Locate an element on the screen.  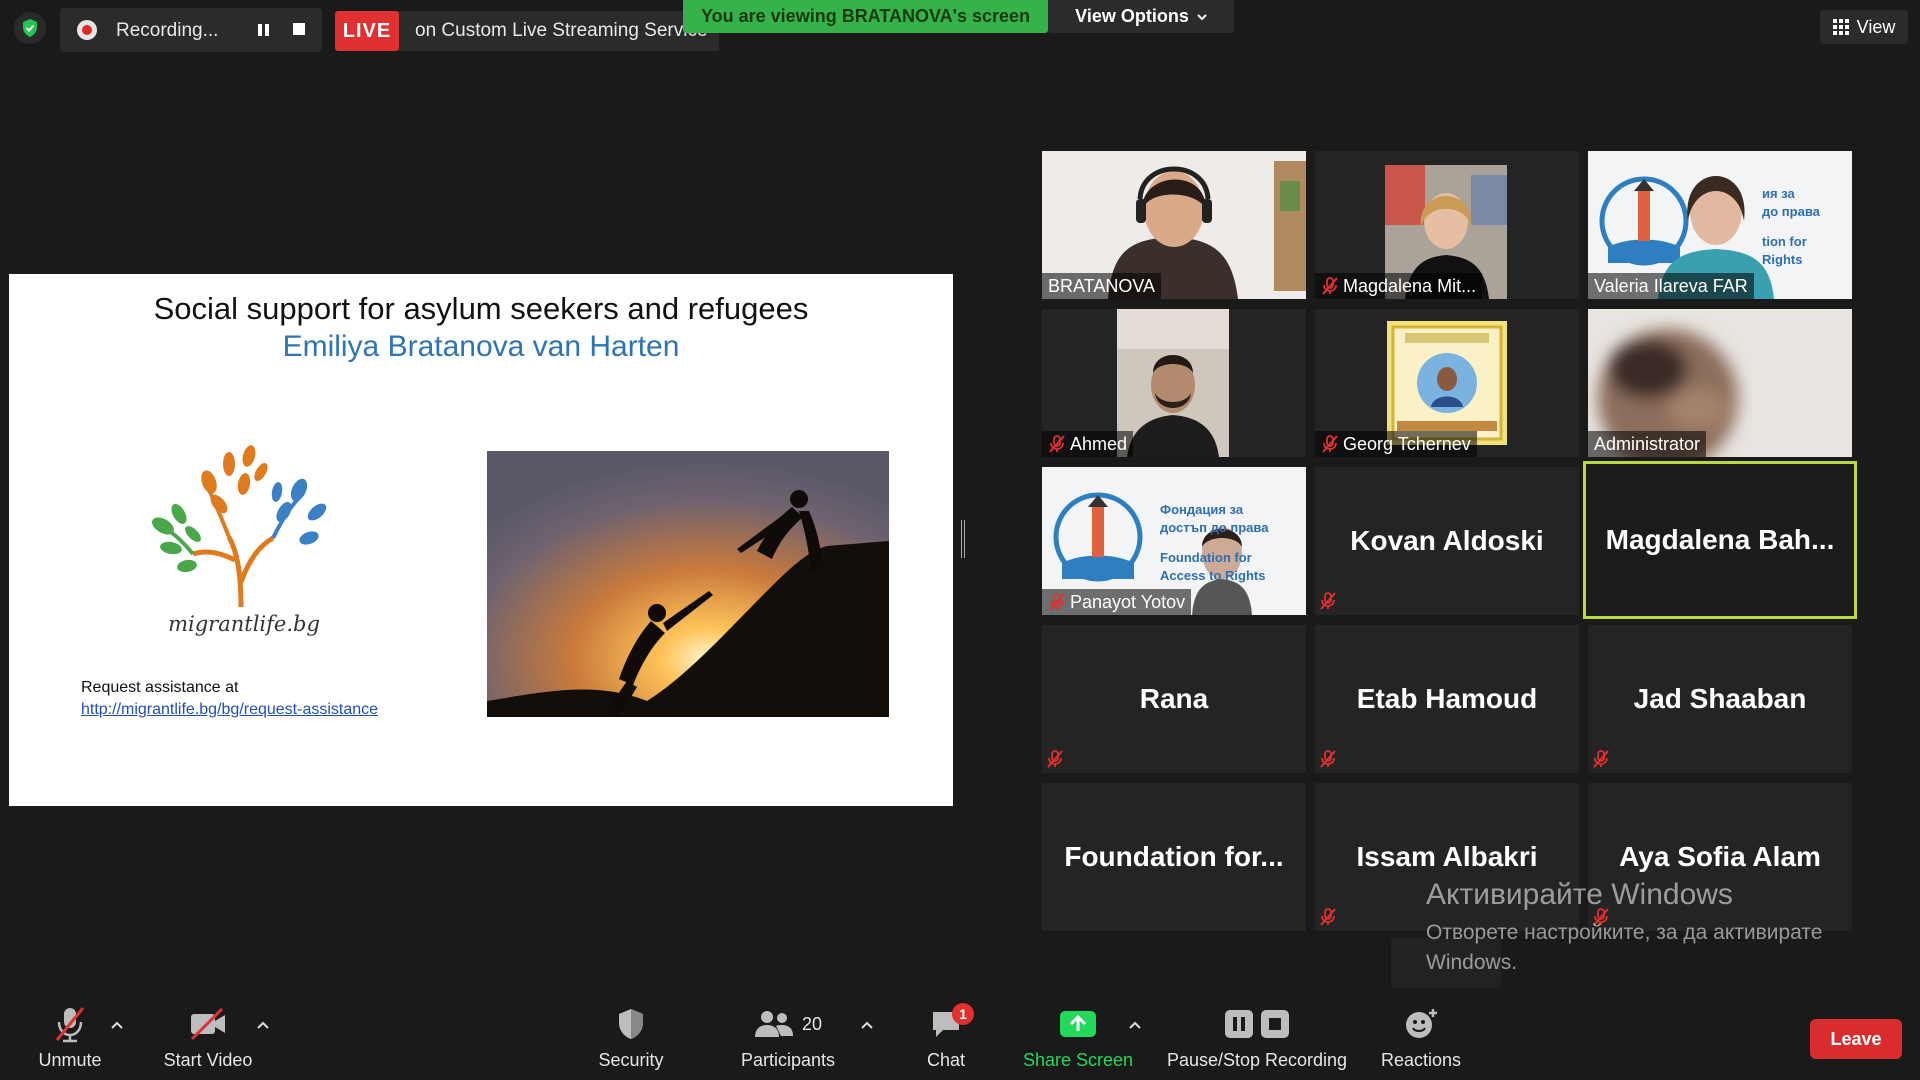
helping-hand-photo is located at coordinates (688, 584).